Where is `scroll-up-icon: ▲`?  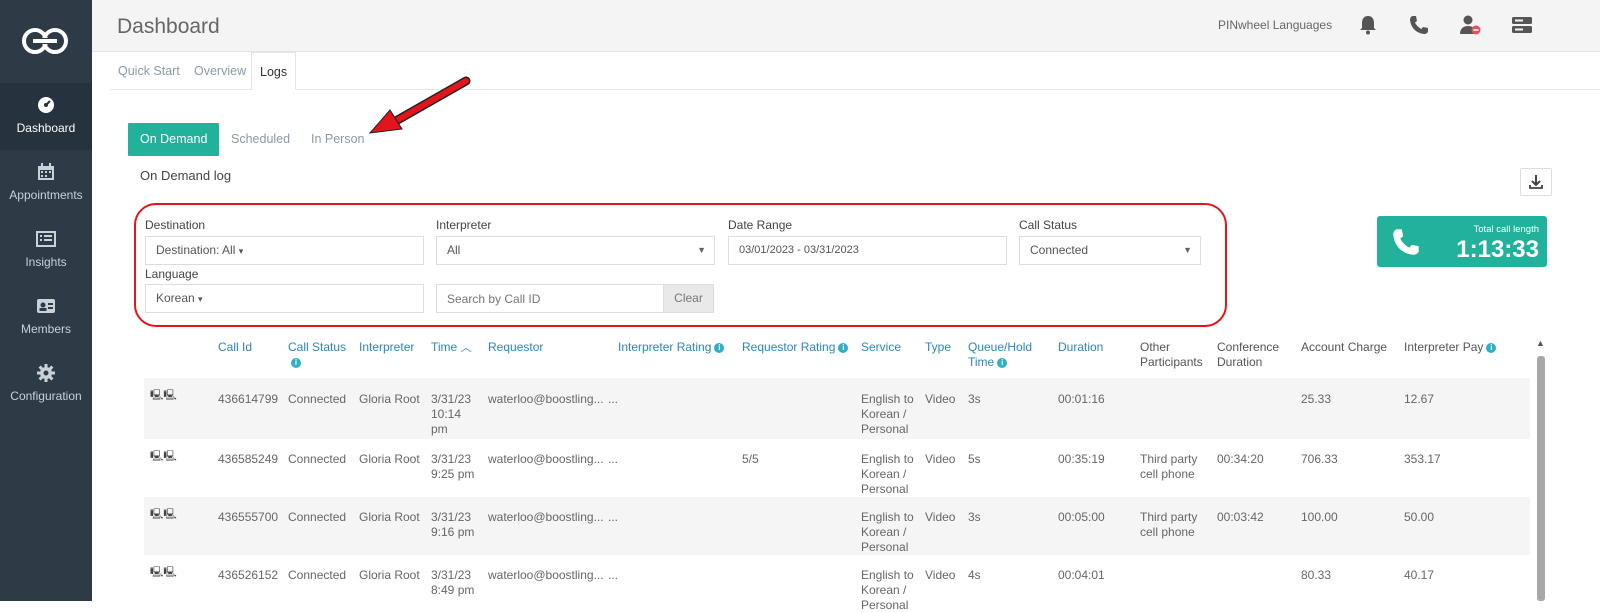 scroll-up-icon: ▲ is located at coordinates (1540, 343).